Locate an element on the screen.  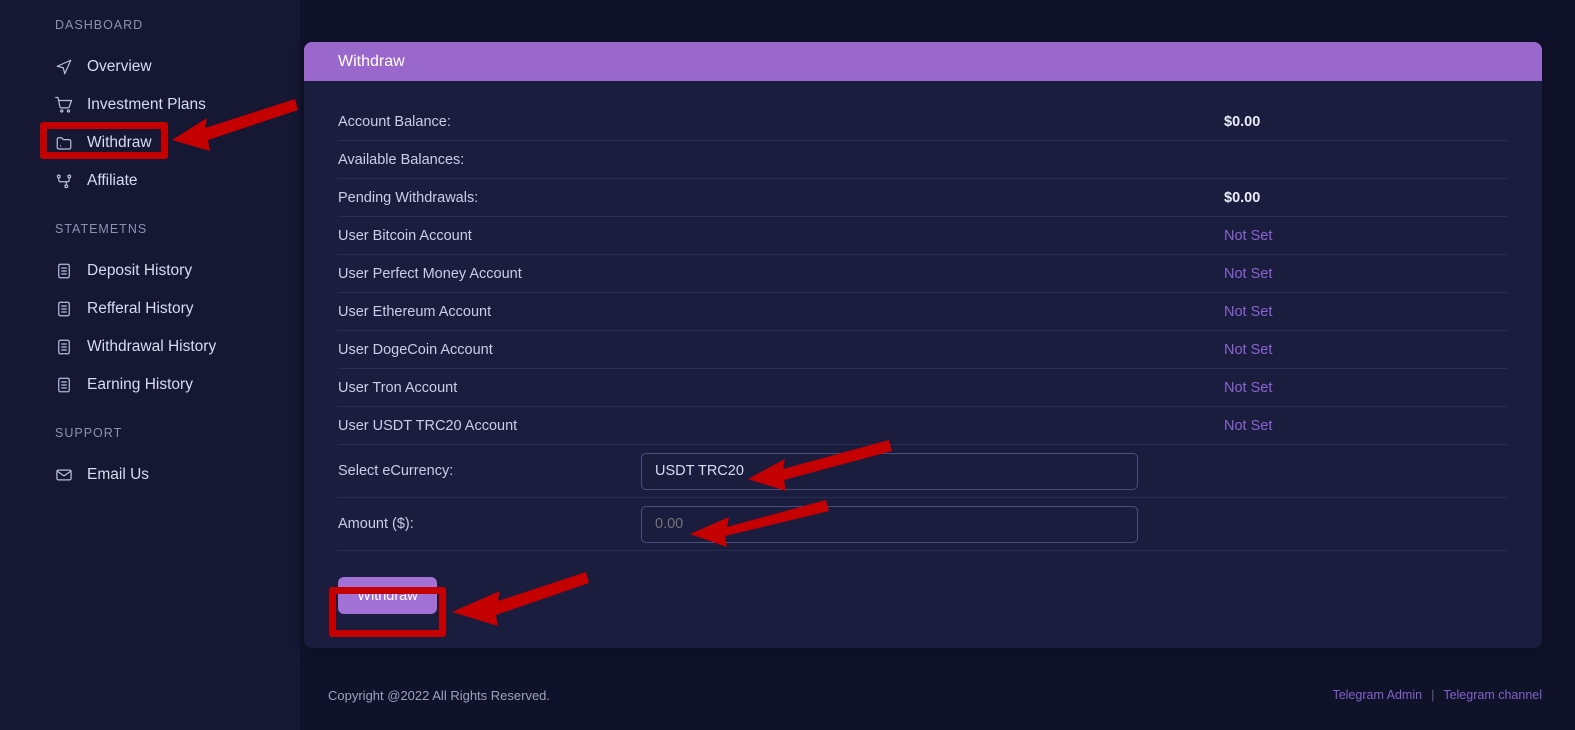
panel-header: Withdraw is located at coordinates (923, 61).